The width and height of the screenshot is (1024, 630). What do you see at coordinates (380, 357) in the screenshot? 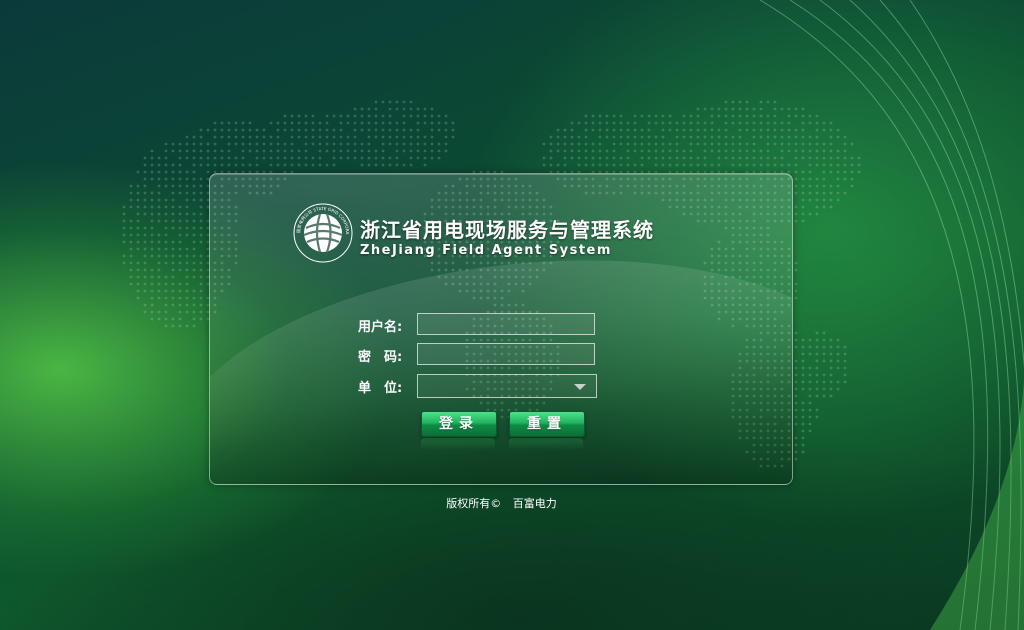
I see `password-label: 密 码:` at bounding box center [380, 357].